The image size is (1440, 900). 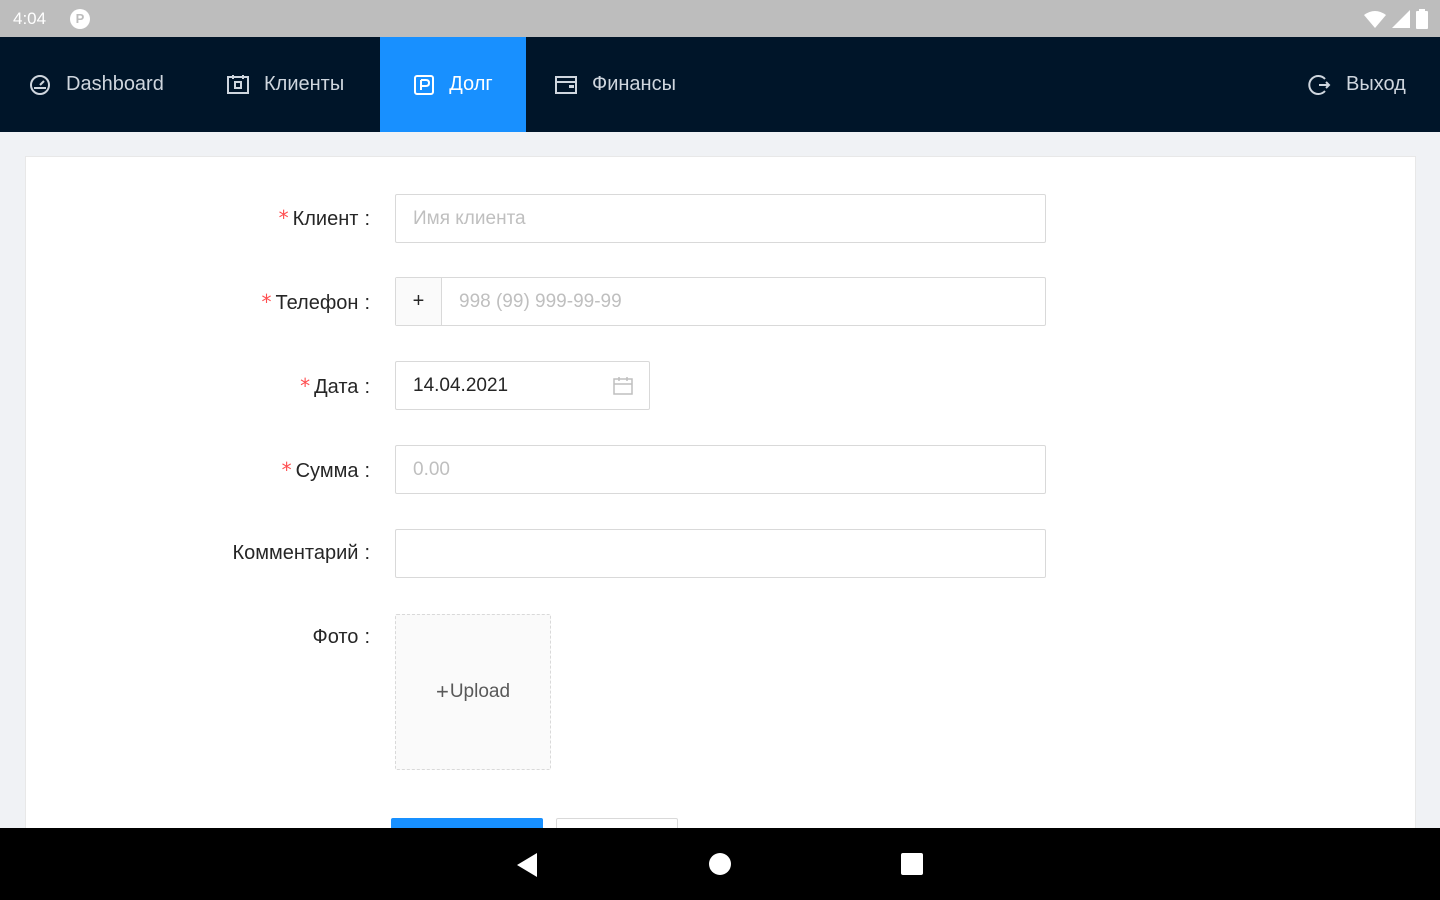 I want to click on back-icon, so click(x=527, y=865).